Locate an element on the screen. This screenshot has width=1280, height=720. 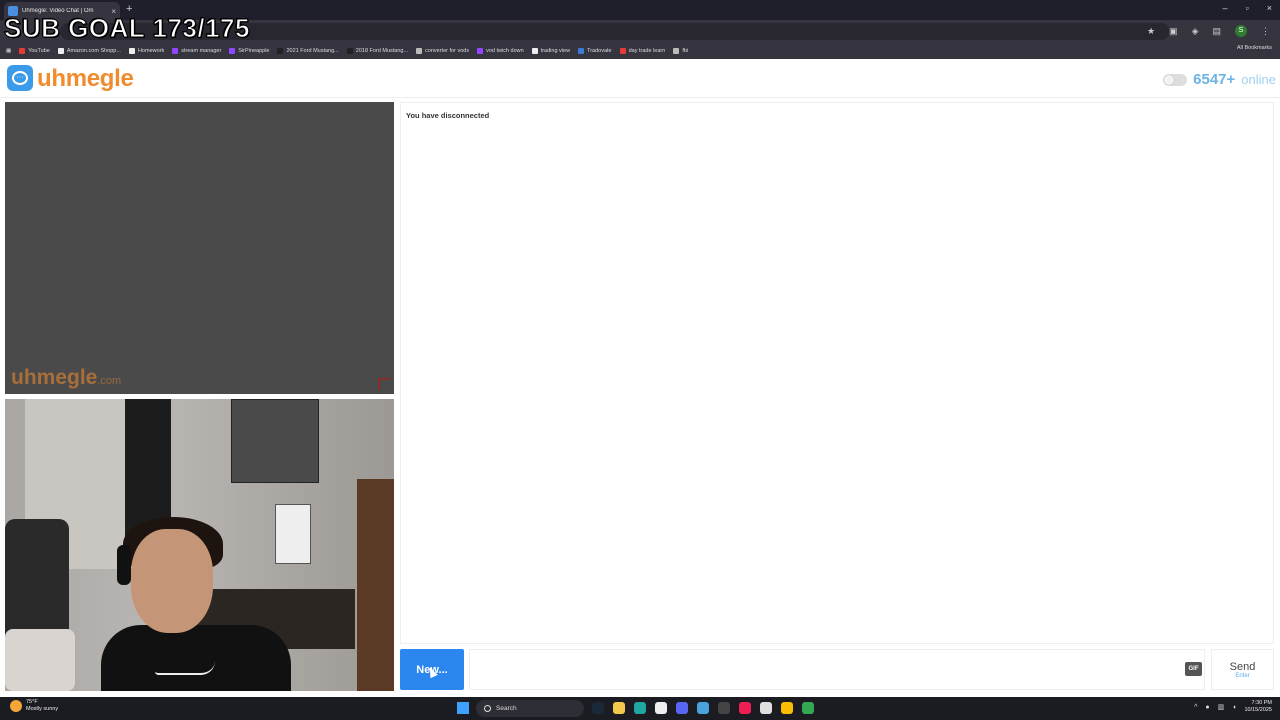
maximize-button: ▫ is located at coordinates (1247, 8).